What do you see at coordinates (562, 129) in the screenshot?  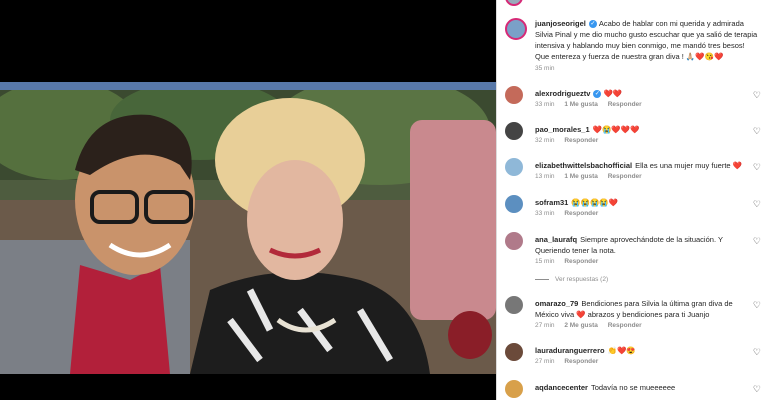 I see `comment-username: pao_morales_1` at bounding box center [562, 129].